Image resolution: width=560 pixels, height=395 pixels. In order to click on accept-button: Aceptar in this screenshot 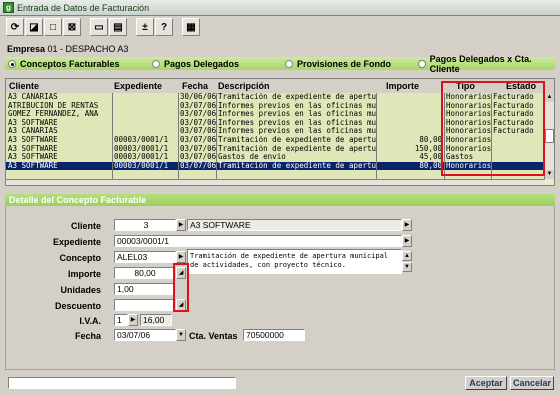, I will do `click(486, 383)`.